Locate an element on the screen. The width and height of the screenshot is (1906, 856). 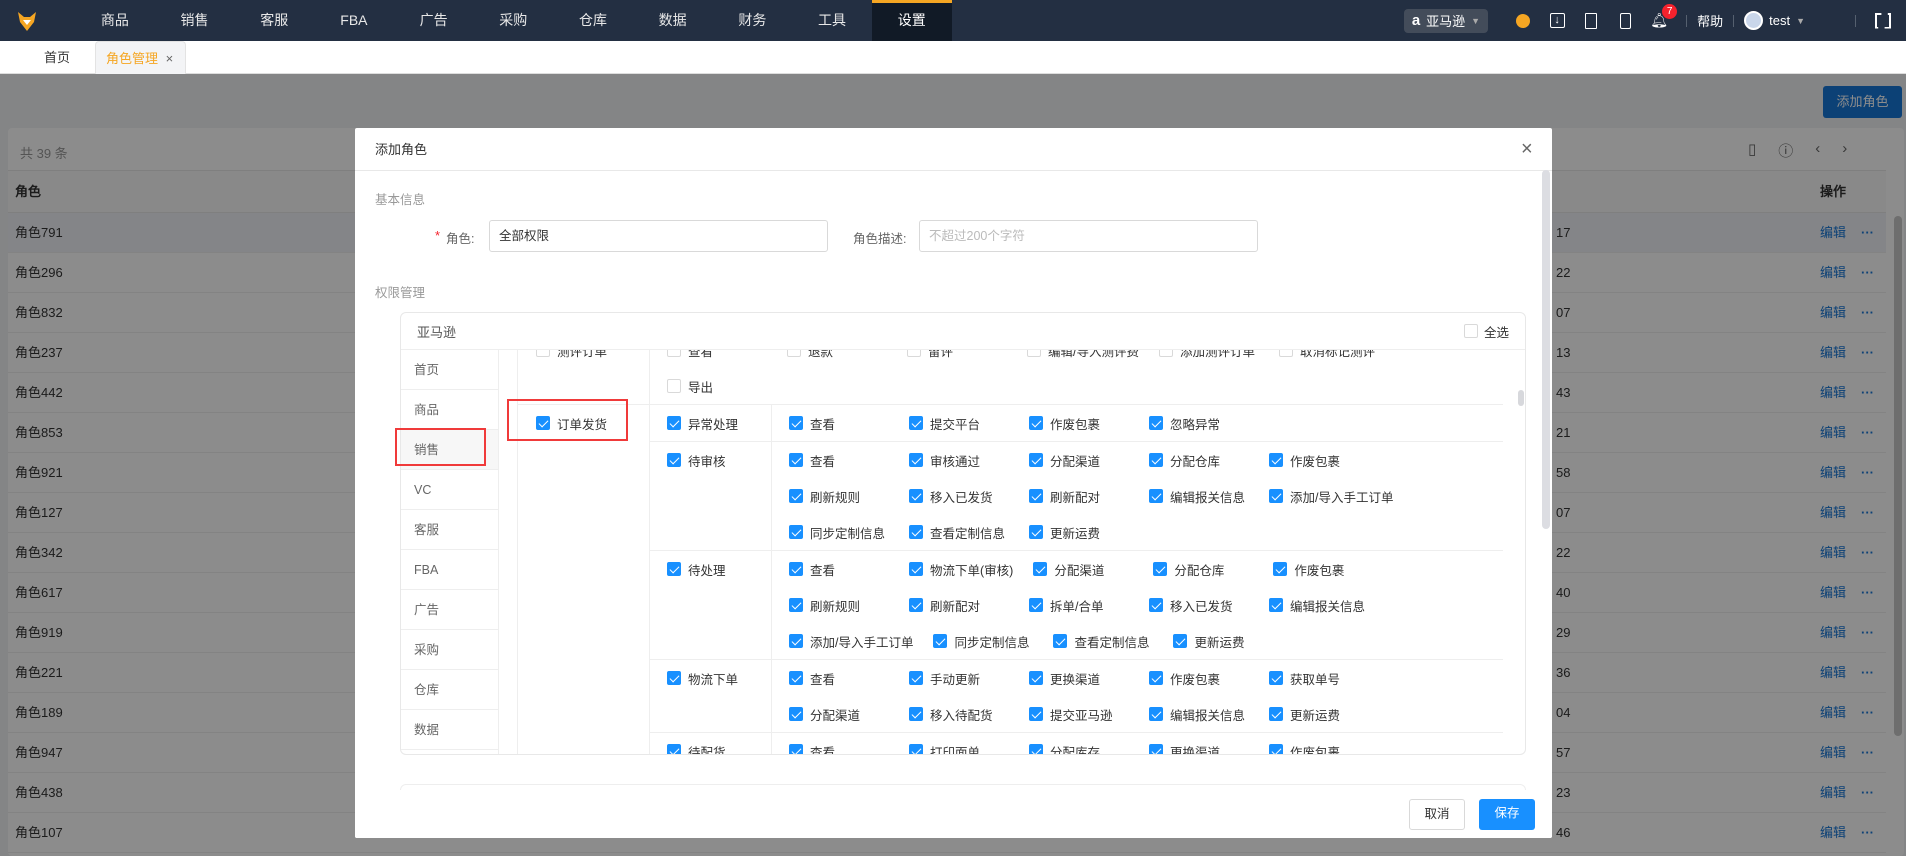
permission-checkbox: 留评 is located at coordinates (967, 359).